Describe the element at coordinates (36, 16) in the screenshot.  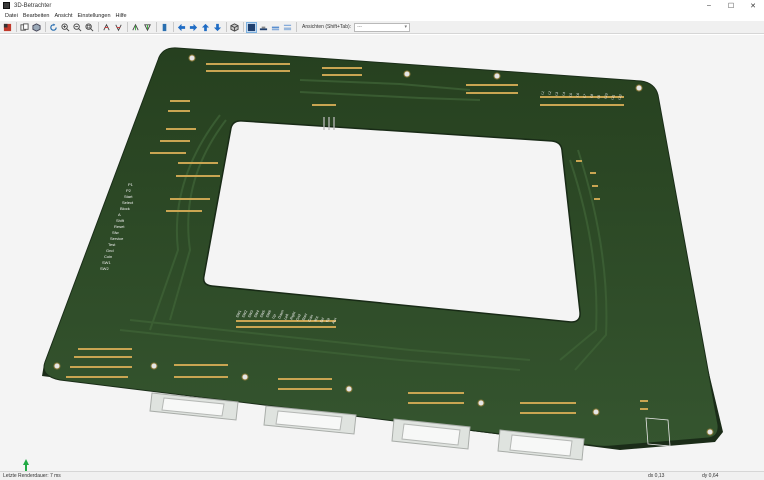
I see `menu-bearbeiten: Bearbeiten` at that location.